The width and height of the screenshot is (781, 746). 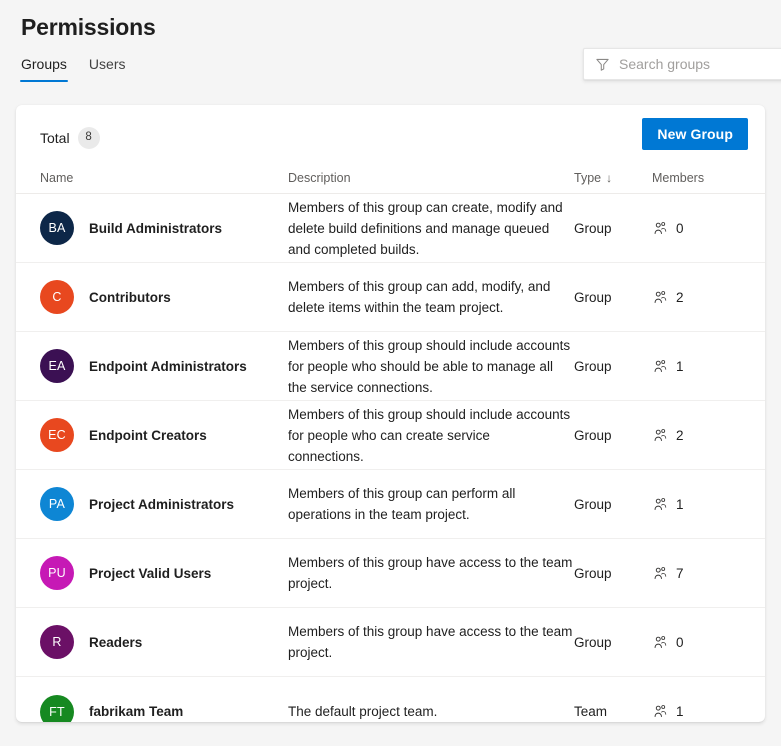 What do you see at coordinates (609, 178) in the screenshot?
I see `sort-descending-icon: ↓` at bounding box center [609, 178].